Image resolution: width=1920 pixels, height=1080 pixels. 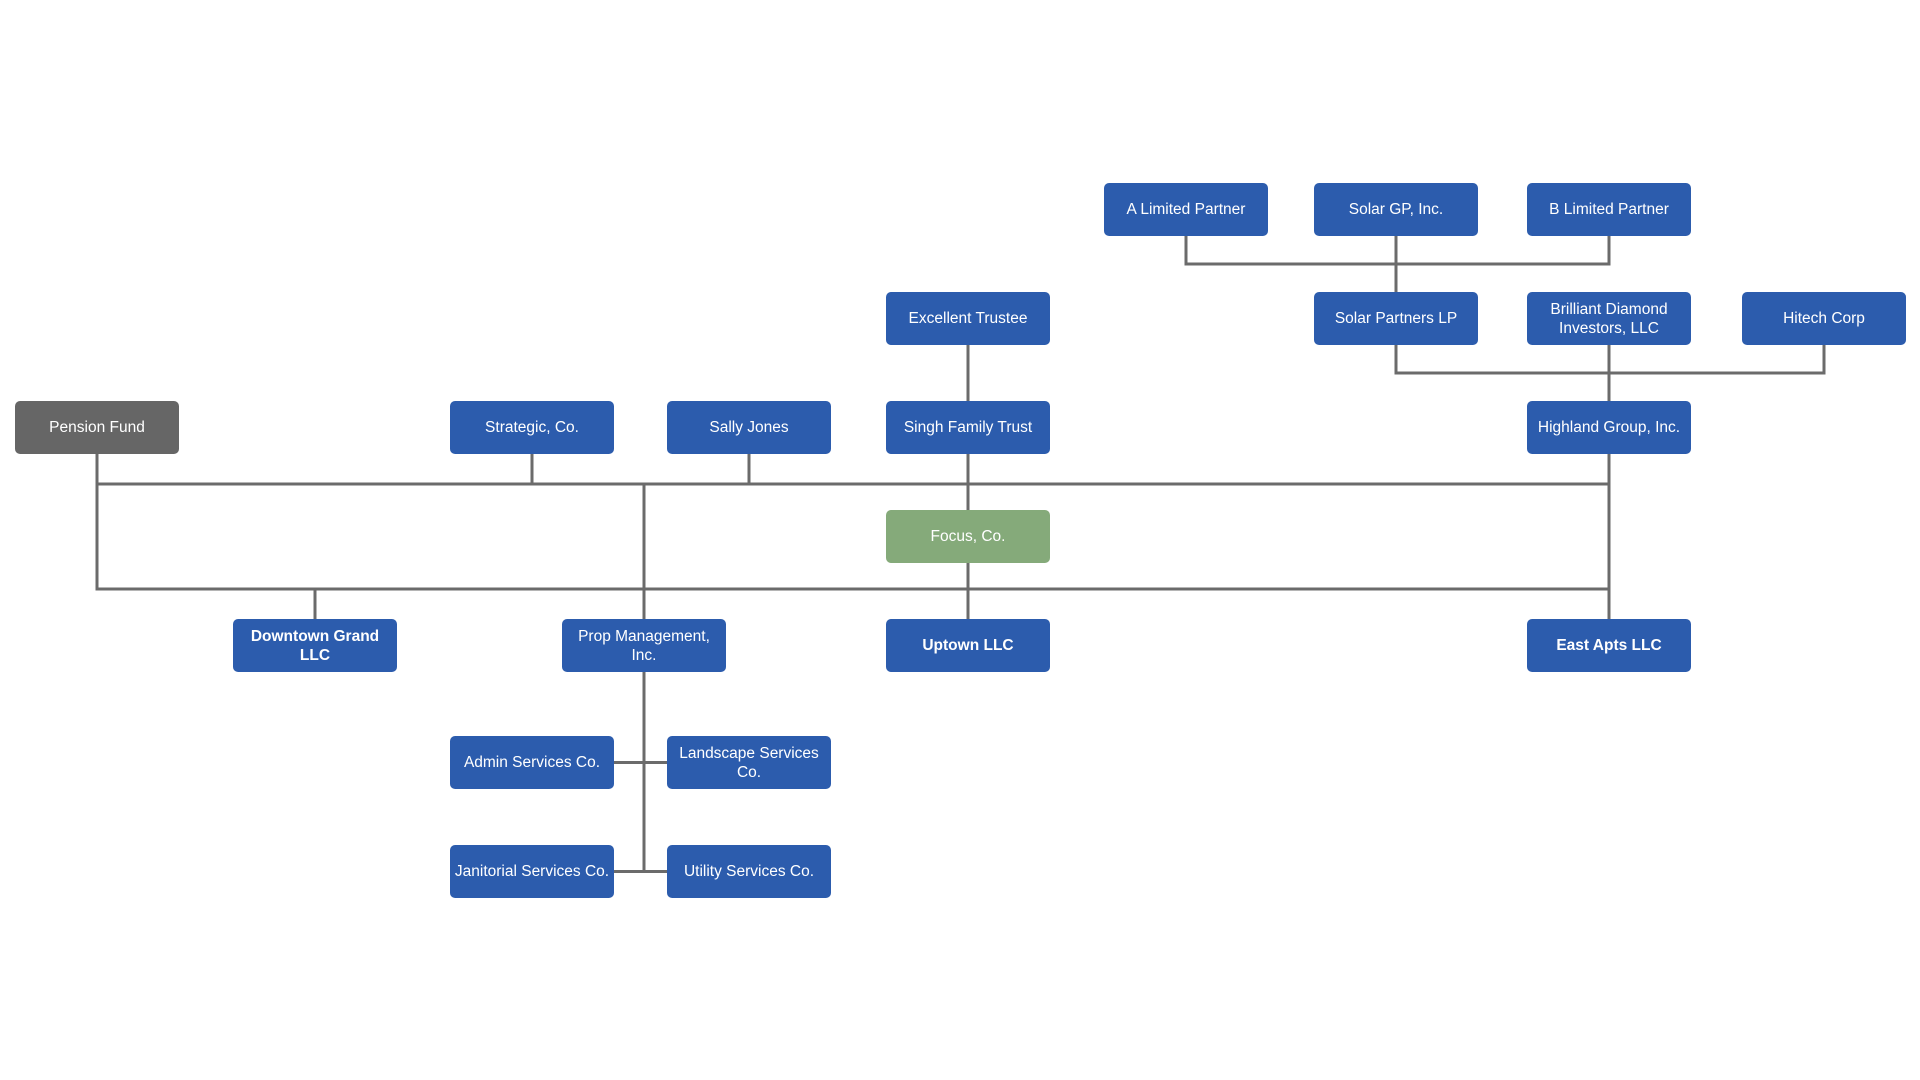 I want to click on node-label: Strategic, Co., so click(x=532, y=427).